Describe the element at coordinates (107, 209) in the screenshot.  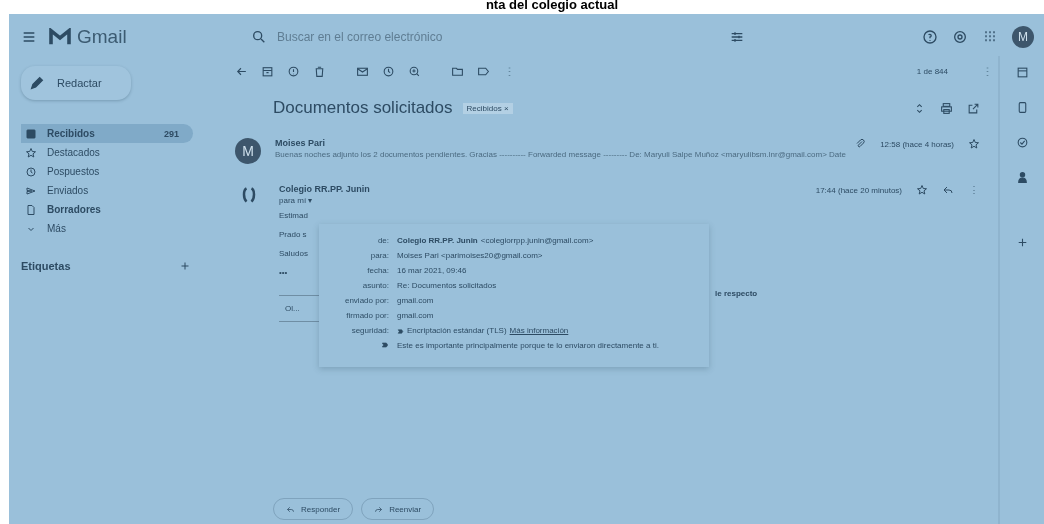
I see `sidebar-item: Borradores` at that location.